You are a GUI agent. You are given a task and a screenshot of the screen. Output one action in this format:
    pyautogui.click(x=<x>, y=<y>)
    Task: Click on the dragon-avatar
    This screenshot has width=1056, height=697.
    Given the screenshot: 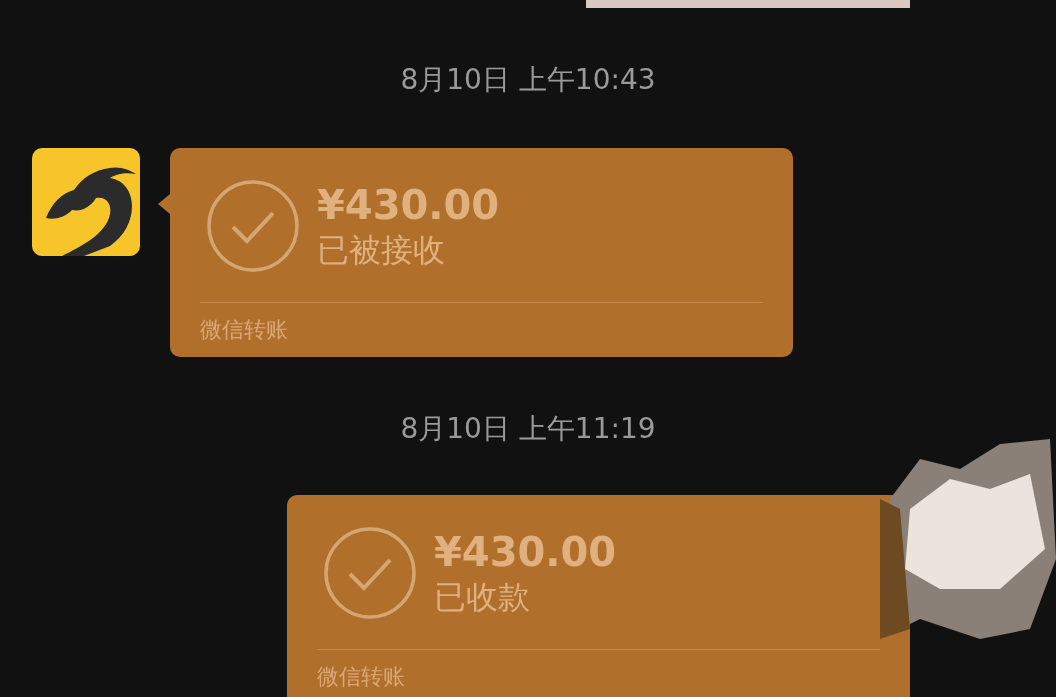 What is the action you would take?
    pyautogui.click(x=86, y=202)
    